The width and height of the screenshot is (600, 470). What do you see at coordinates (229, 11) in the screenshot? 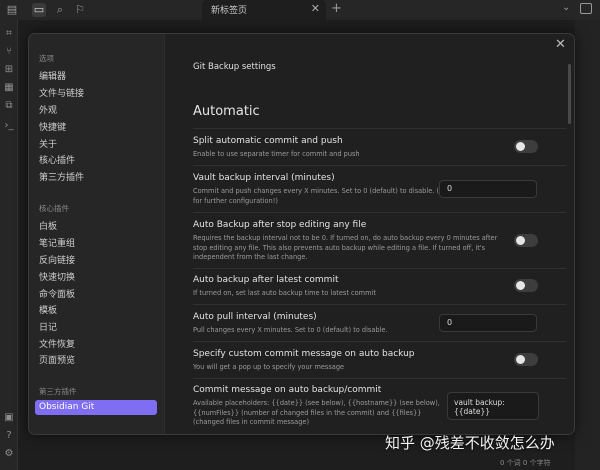
I see `tab-title: 新标签页` at bounding box center [229, 11].